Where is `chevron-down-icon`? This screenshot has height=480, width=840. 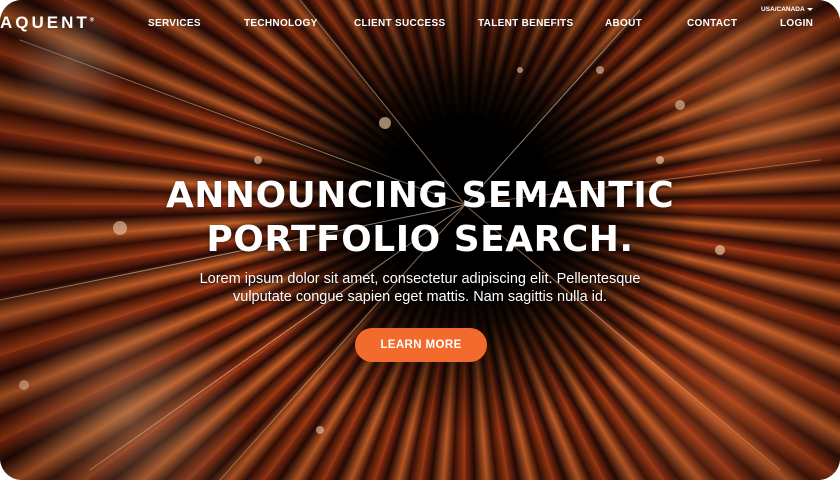
chevron-down-icon is located at coordinates (809, 9).